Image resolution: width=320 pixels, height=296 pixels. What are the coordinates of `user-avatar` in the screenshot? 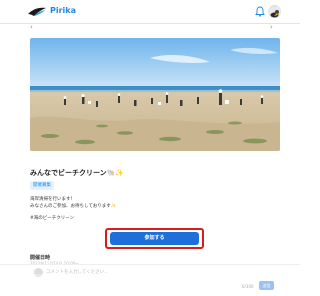 It's located at (274, 11).